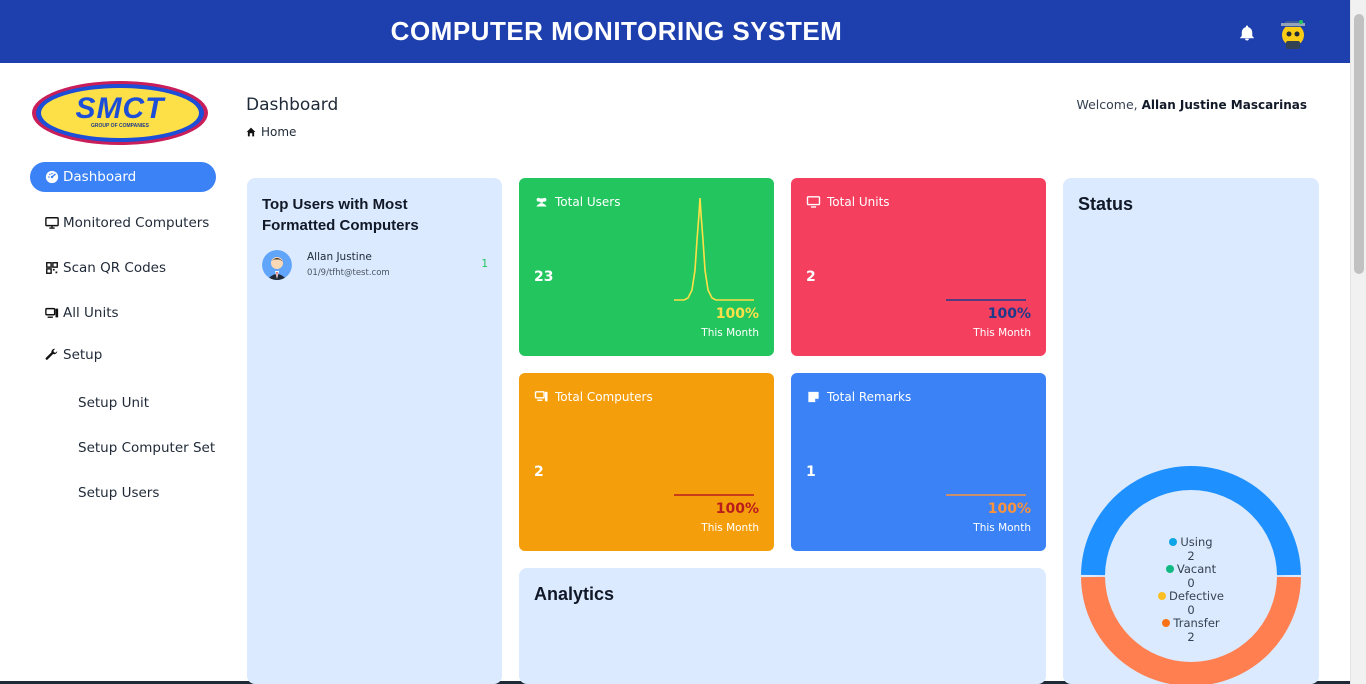 This screenshot has height=684, width=1366. I want to click on top-users-title-line2: Formatted Computers, so click(340, 225).